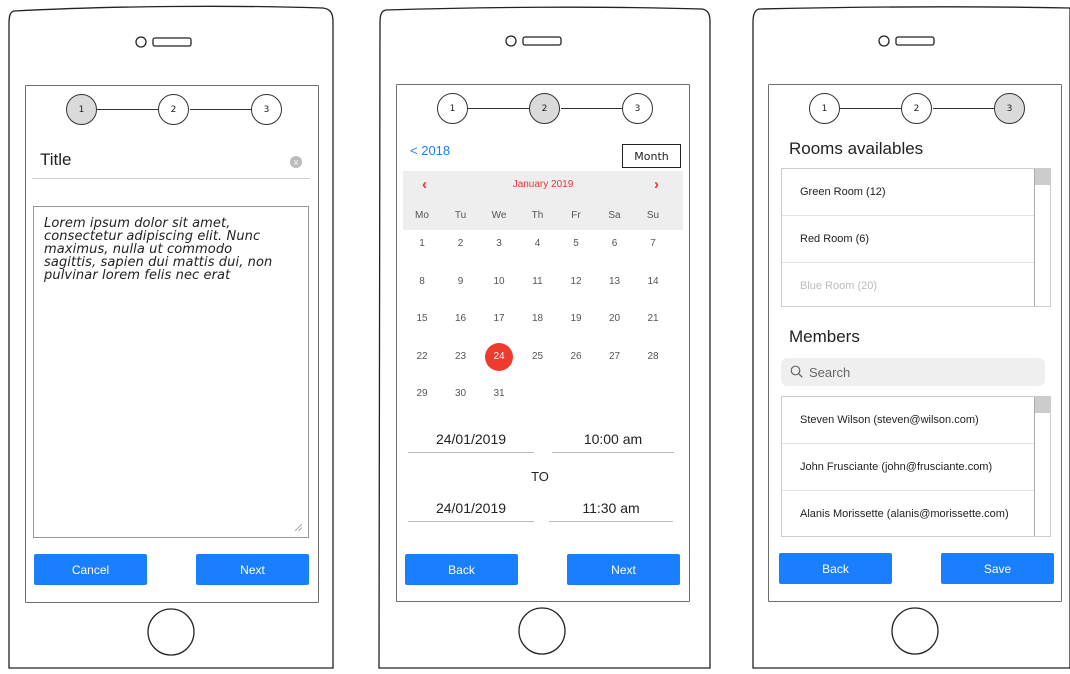  What do you see at coordinates (615, 282) in the screenshot?
I see `calendar-day: 13` at bounding box center [615, 282].